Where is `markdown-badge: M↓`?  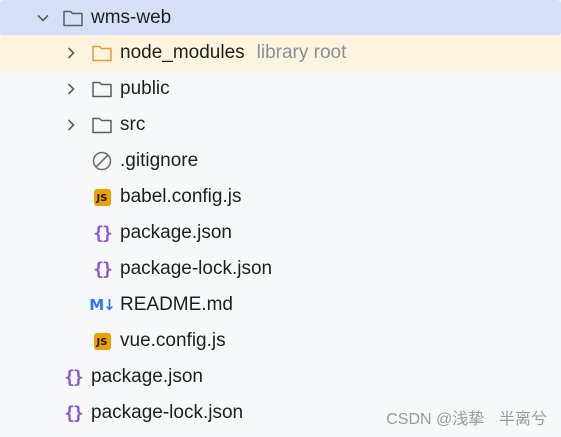 markdown-badge: M↓ is located at coordinates (102, 305).